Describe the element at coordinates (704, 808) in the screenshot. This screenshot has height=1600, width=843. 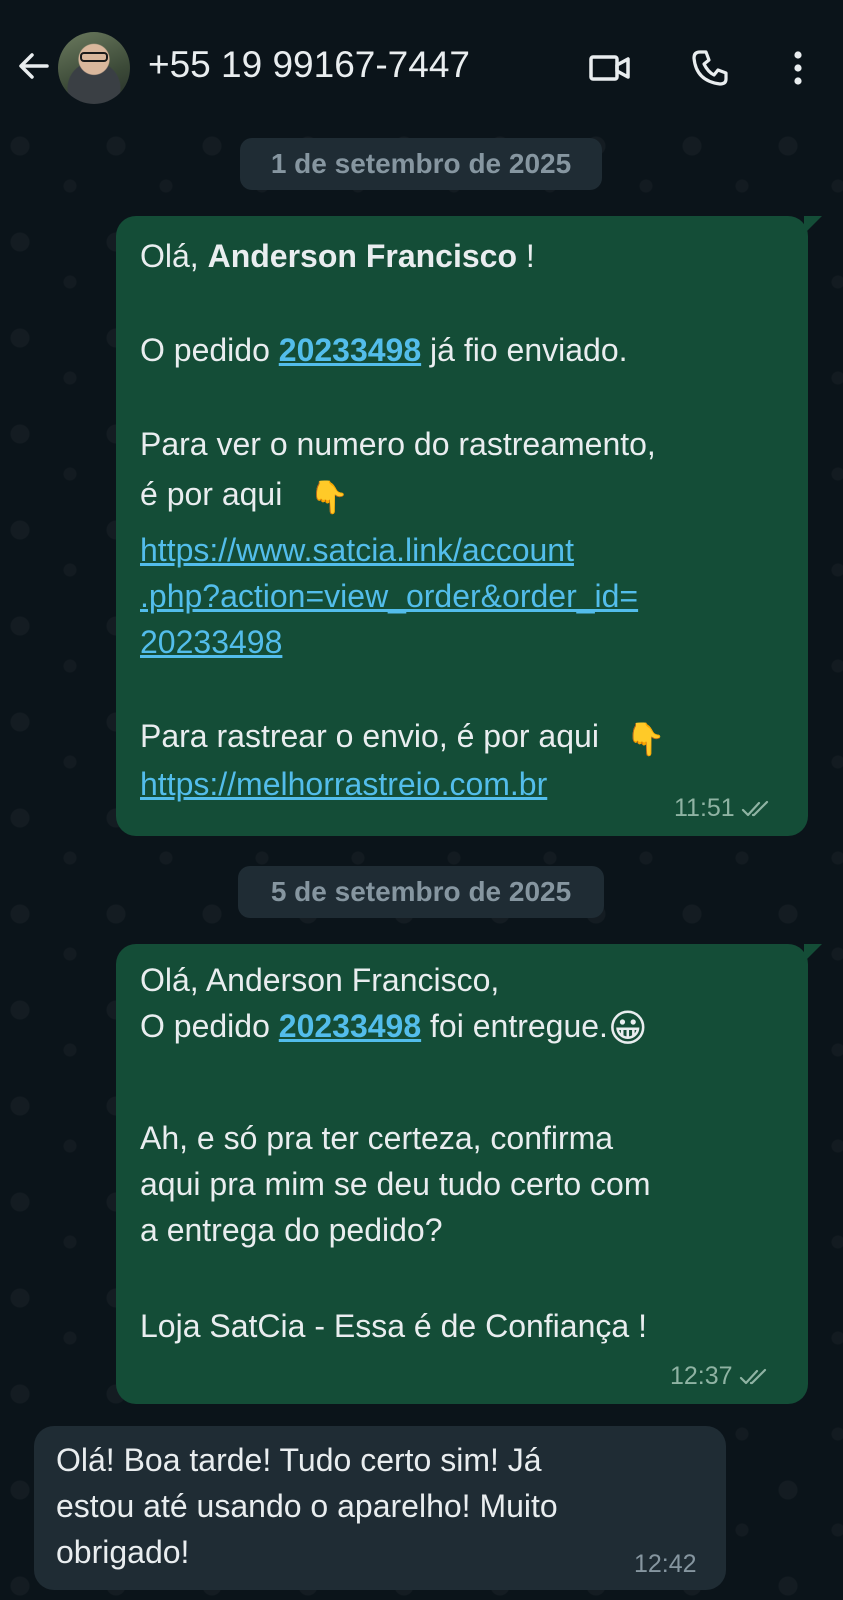
I see `message-time: 11:51` at that location.